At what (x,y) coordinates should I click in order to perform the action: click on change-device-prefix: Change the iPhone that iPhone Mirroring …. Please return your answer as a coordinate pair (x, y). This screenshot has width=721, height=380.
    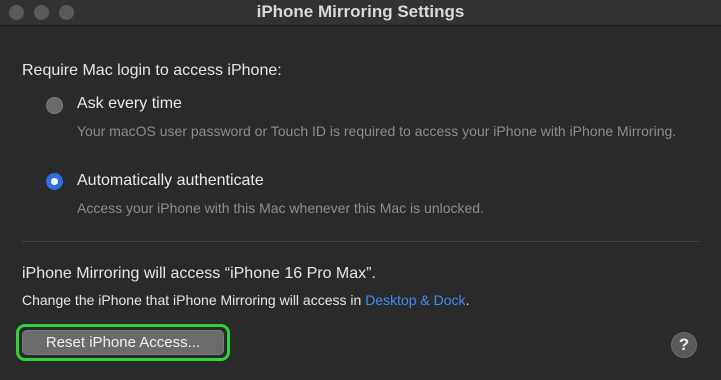
    Looking at the image, I should click on (194, 300).